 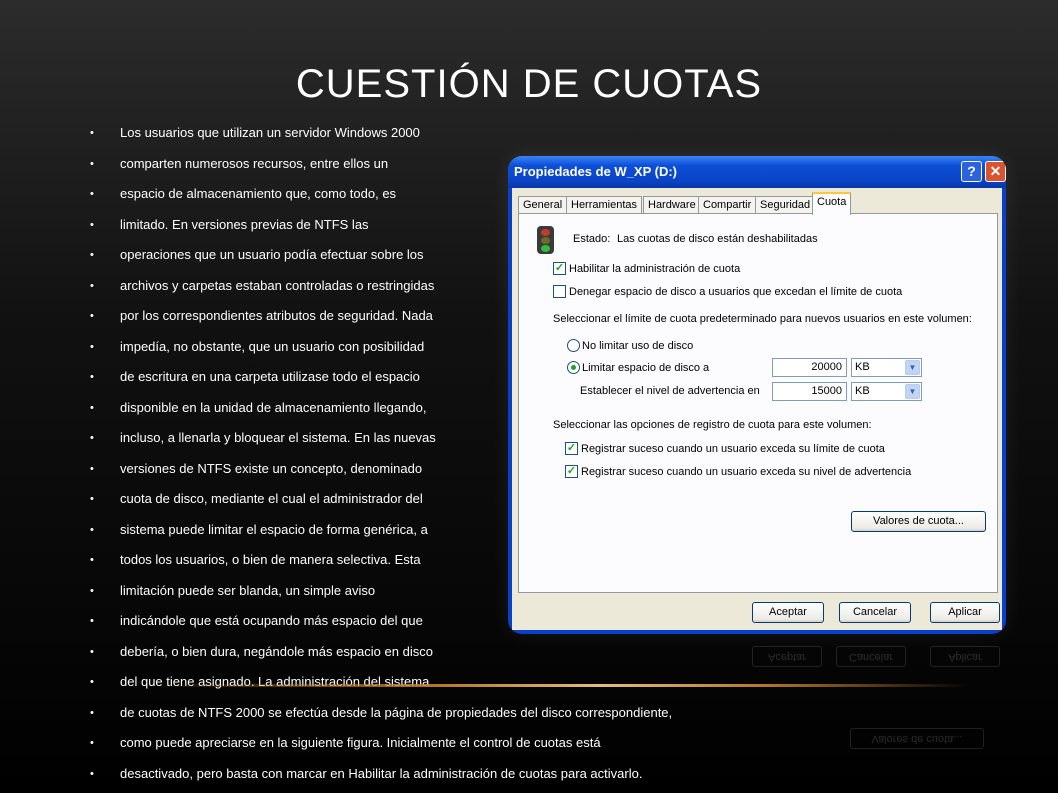 What do you see at coordinates (559, 291) in the screenshot?
I see `deny-space-checkbox` at bounding box center [559, 291].